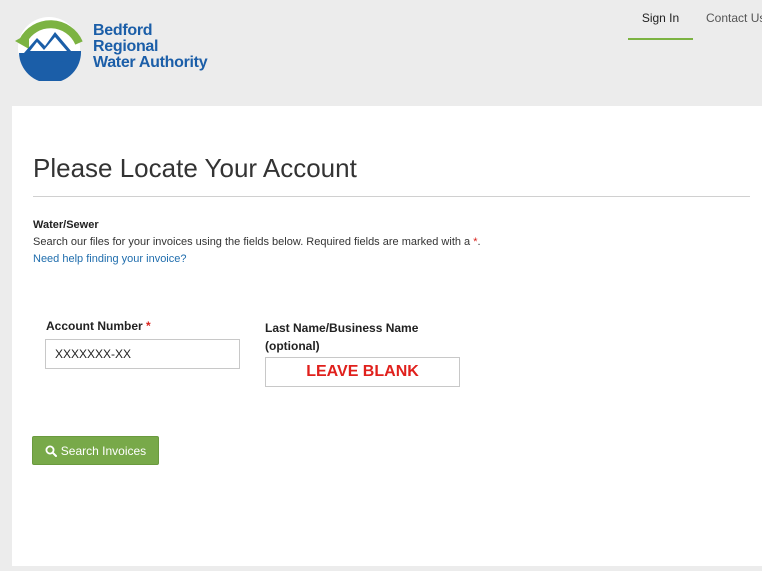 The width and height of the screenshot is (762, 571). Describe the element at coordinates (342, 328) in the screenshot. I see `last-name-label-line1: Last Name/Business Name` at that location.